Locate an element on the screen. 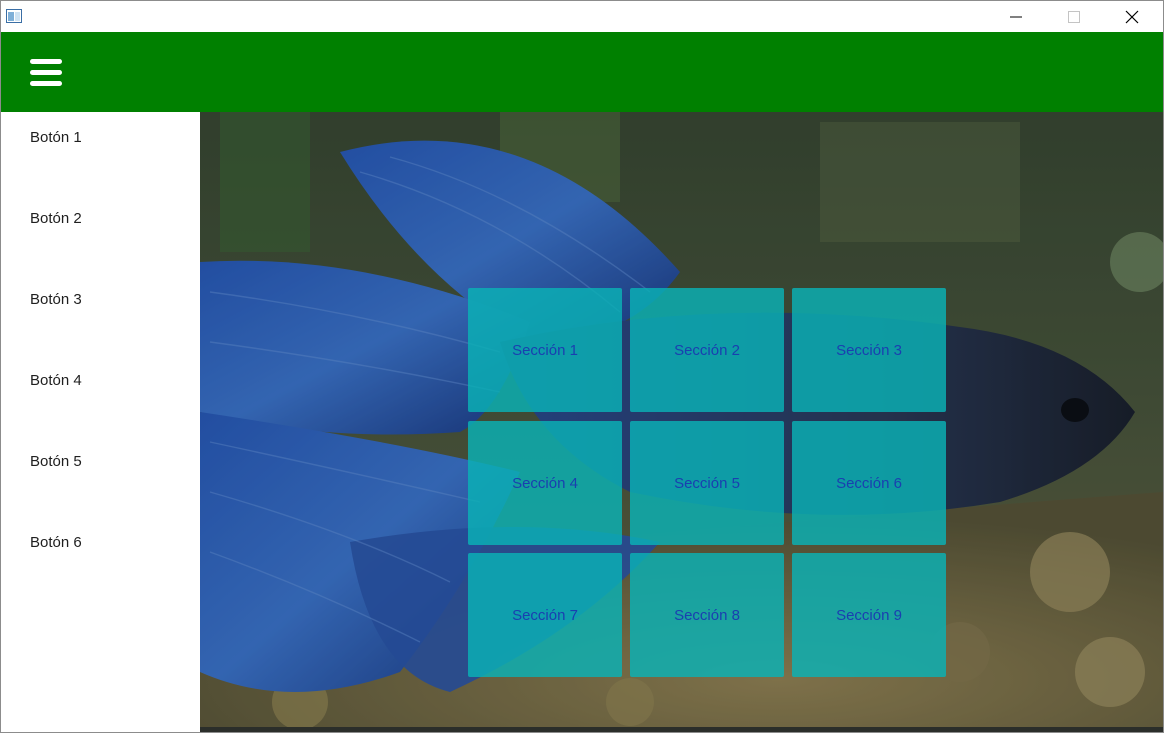 The width and height of the screenshot is (1164, 733). hamburger-menu-icon is located at coordinates (46, 73).